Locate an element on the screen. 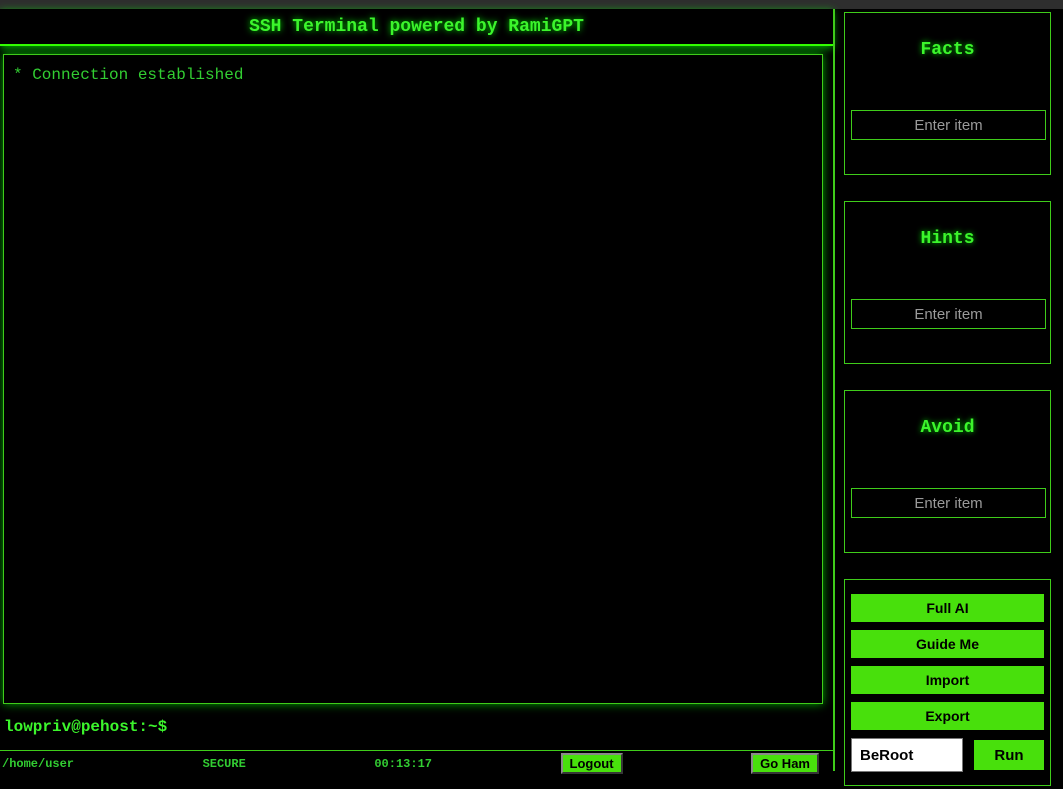  run-row: Run is located at coordinates (947, 755).